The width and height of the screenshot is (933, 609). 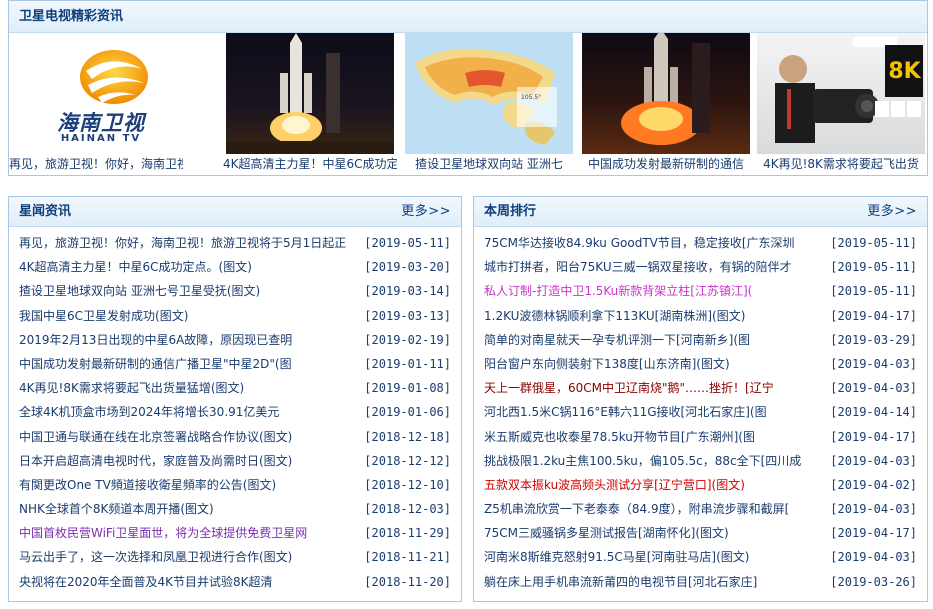 I want to click on list-item-title: 4K超高清主力星！中星6C成功定点。(图文), so click(x=135, y=267).